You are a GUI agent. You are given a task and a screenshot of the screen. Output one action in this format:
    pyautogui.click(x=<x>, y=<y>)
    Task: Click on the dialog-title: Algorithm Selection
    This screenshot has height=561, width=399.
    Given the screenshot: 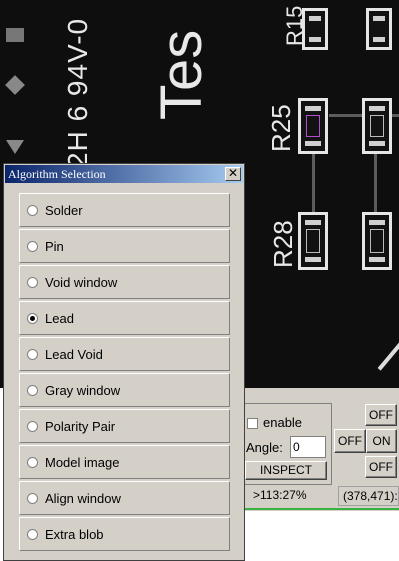 What is the action you would take?
    pyautogui.click(x=57, y=174)
    